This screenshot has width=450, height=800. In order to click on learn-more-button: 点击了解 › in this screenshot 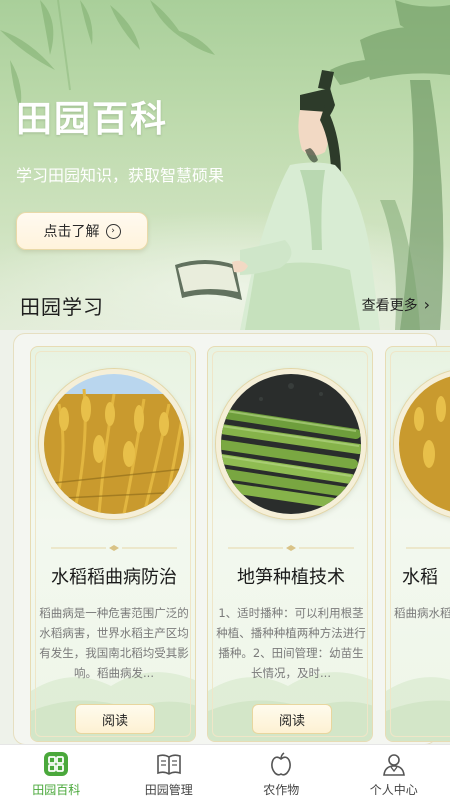, I will do `click(82, 231)`.